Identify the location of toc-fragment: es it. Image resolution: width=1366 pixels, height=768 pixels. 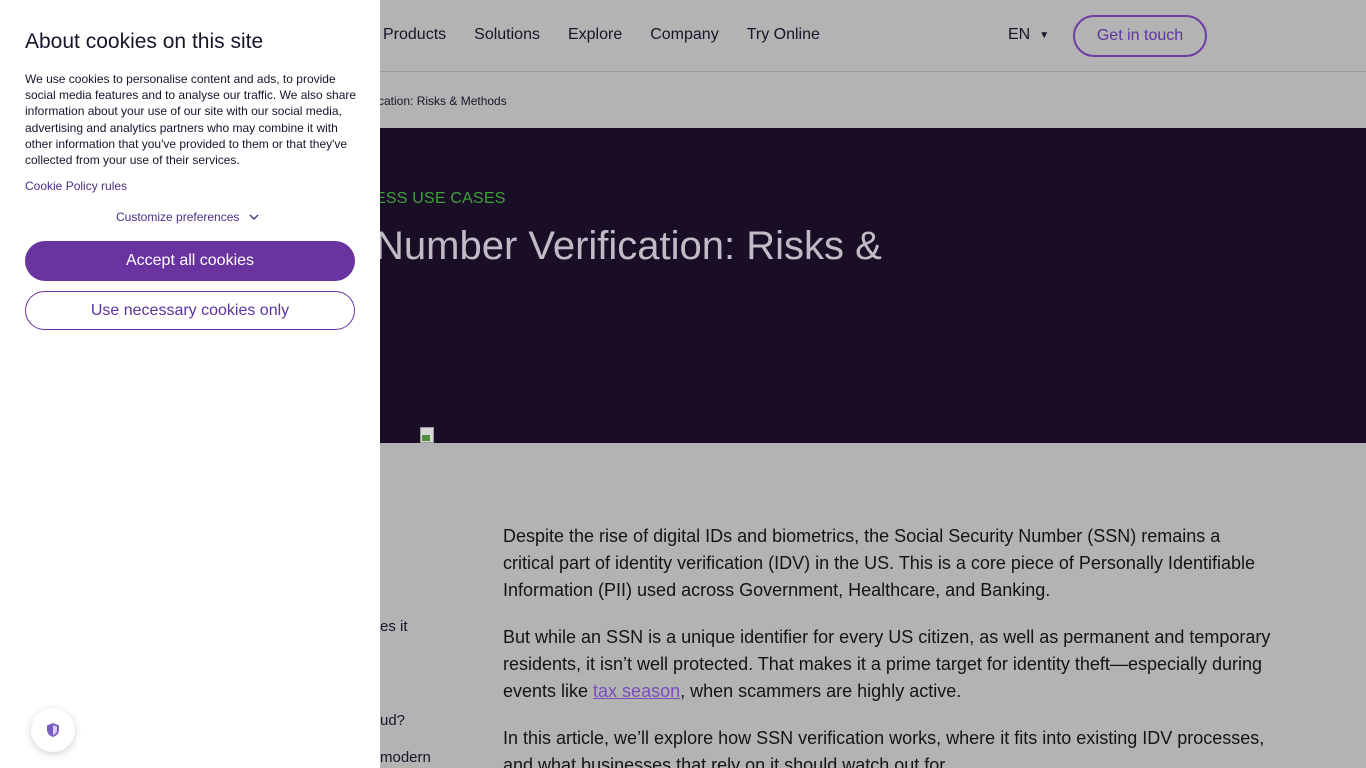
(394, 626).